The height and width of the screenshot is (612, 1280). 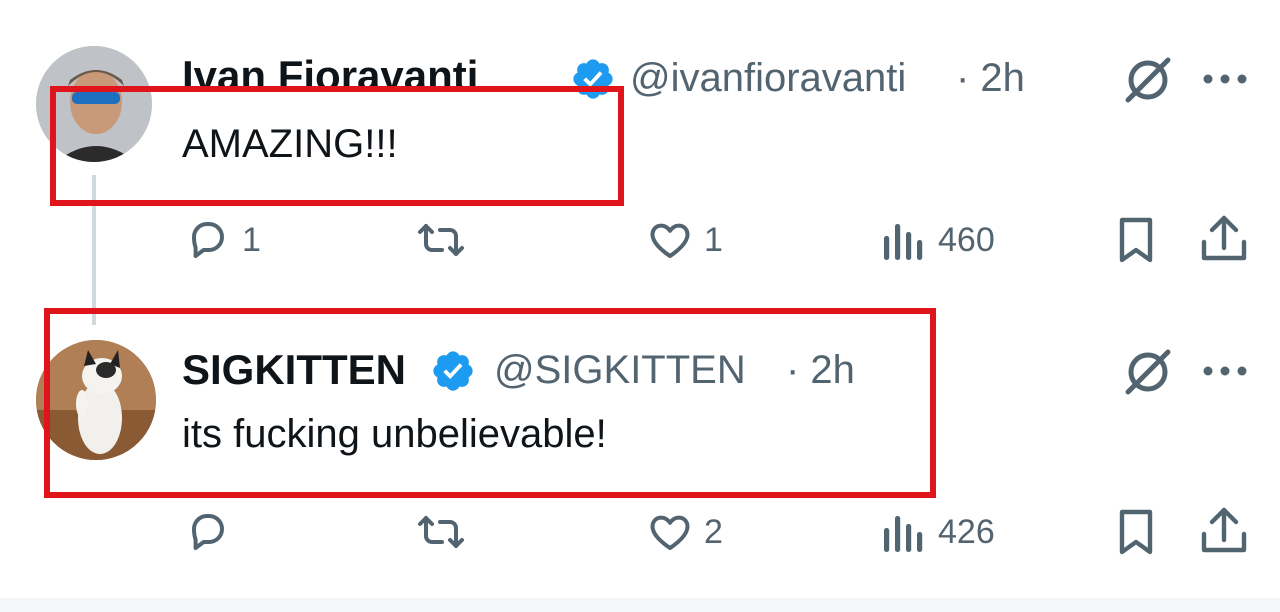 What do you see at coordinates (640, 605) in the screenshot?
I see `divider` at bounding box center [640, 605].